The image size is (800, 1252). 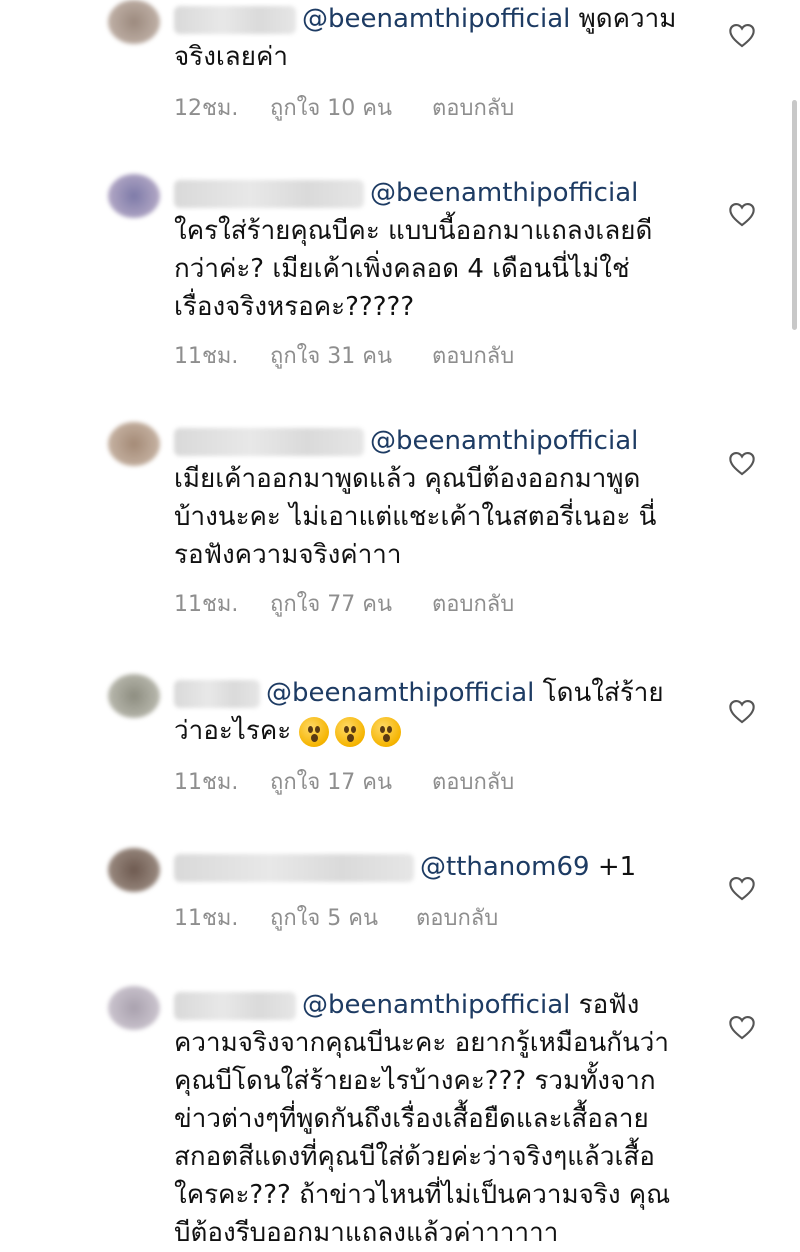 I want to click on timestamp: 12ชม., so click(x=206, y=108).